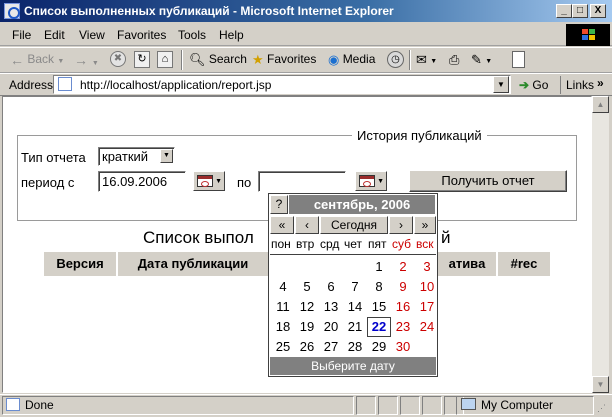  I want to click on stop-icon: ✖, so click(118, 59).